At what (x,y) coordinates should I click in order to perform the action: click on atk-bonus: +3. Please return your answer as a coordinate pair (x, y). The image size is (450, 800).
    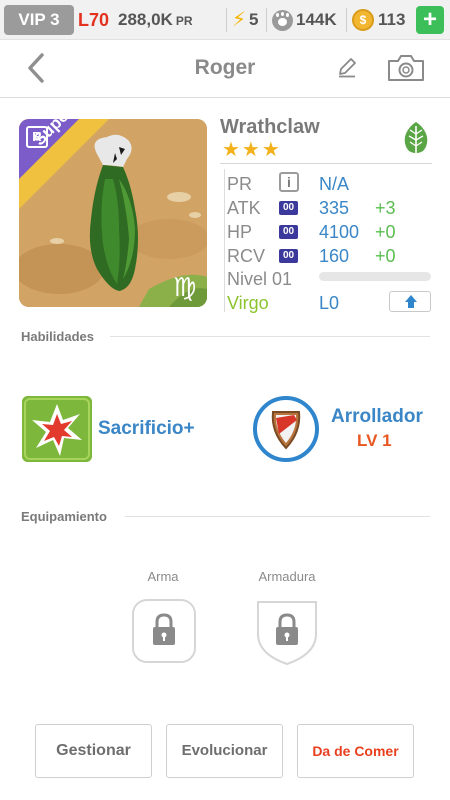
    Looking at the image, I should click on (385, 208).